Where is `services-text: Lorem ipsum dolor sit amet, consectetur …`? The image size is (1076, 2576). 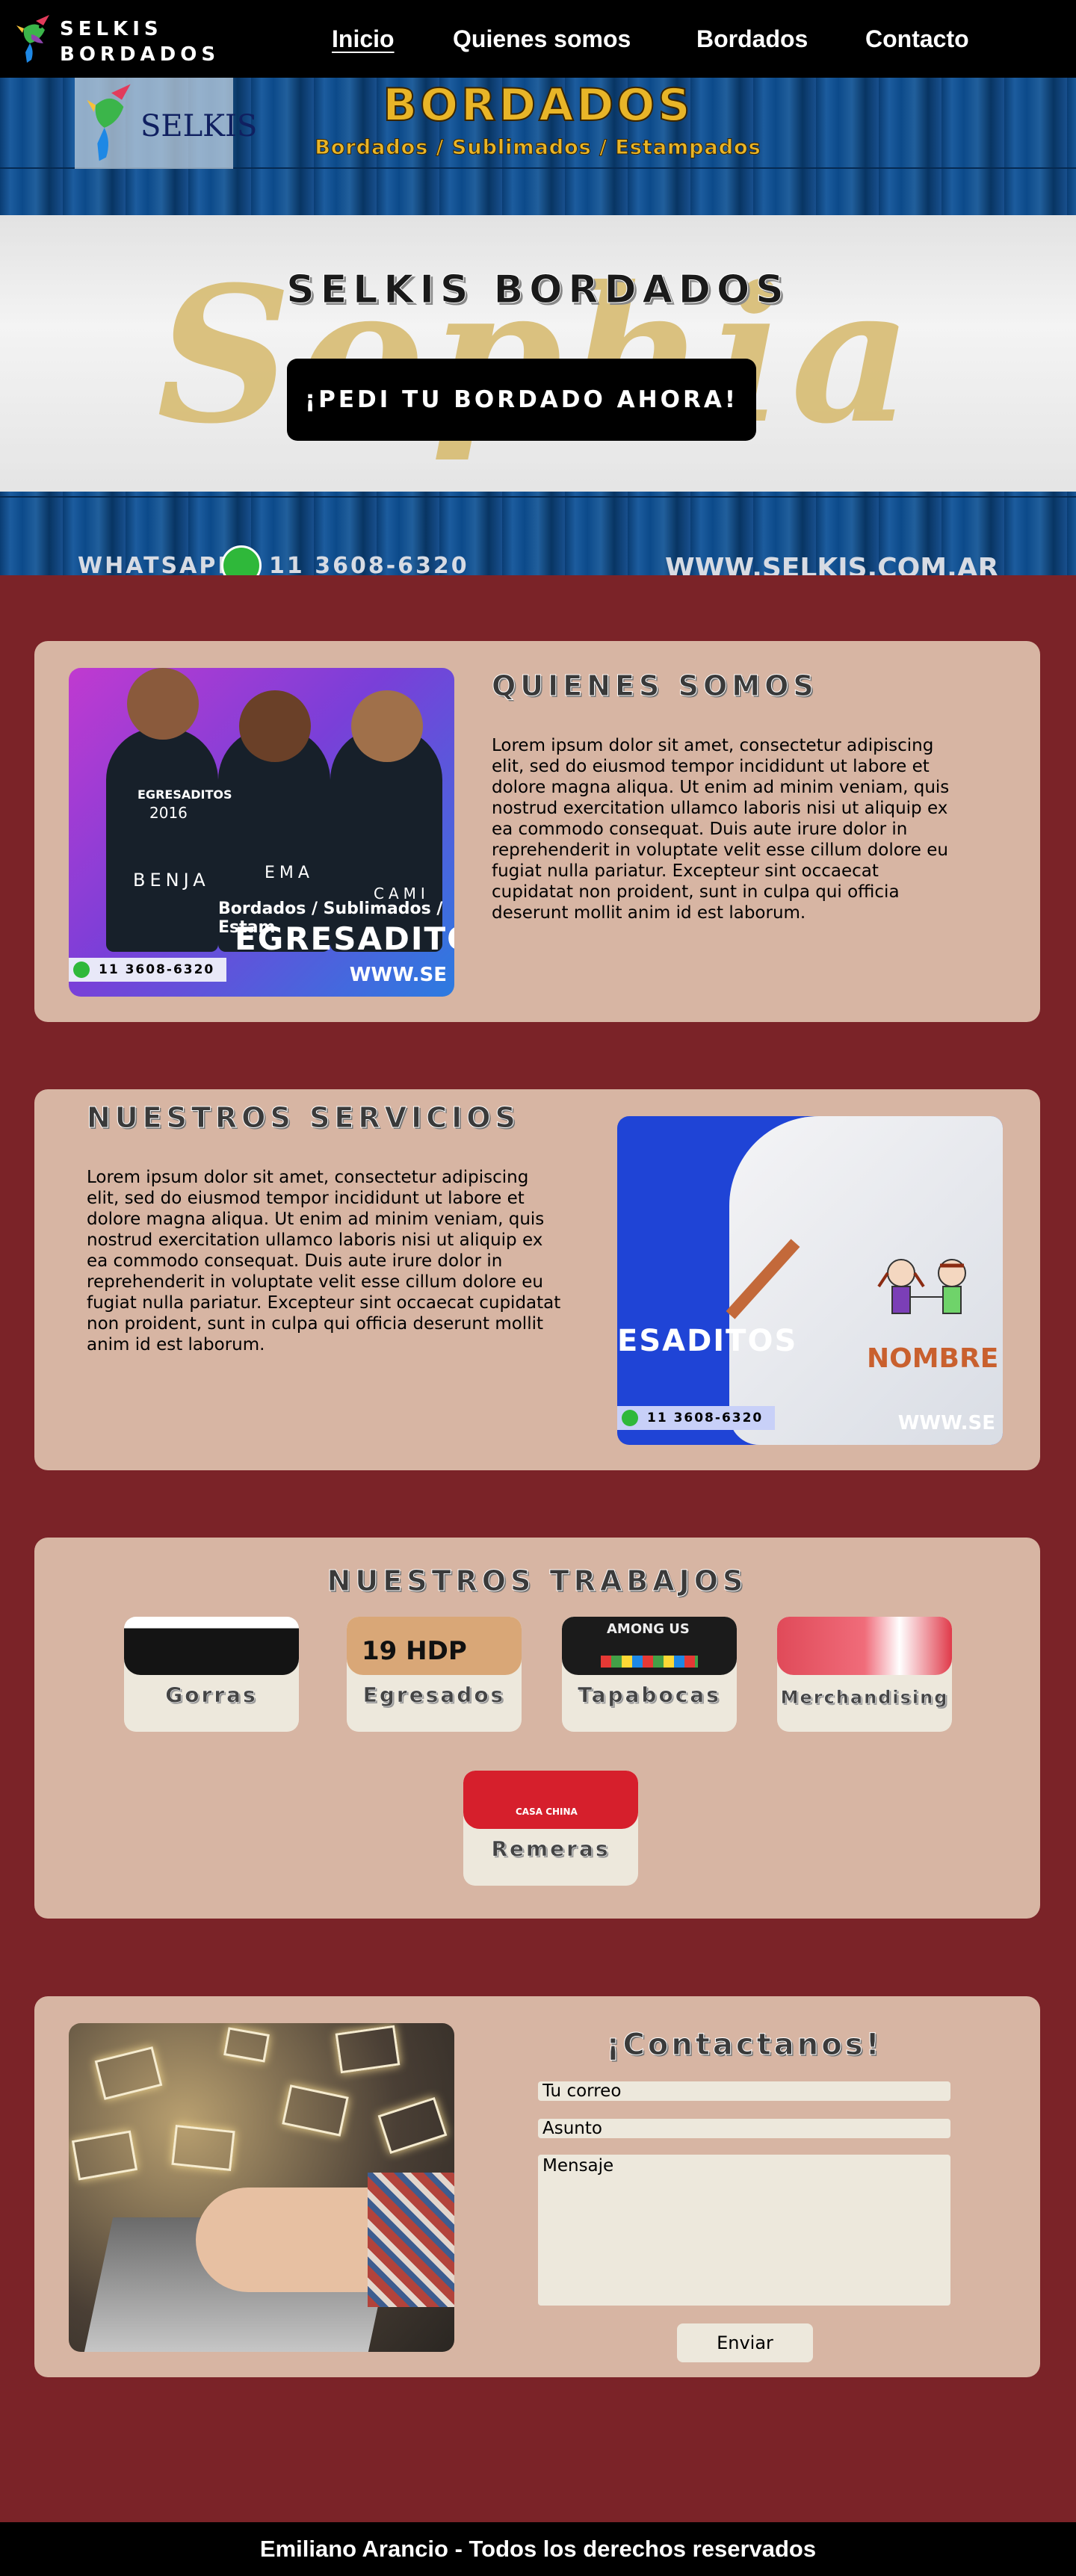
services-text: Lorem ipsum dolor sit amet, consectetur … is located at coordinates (324, 1261).